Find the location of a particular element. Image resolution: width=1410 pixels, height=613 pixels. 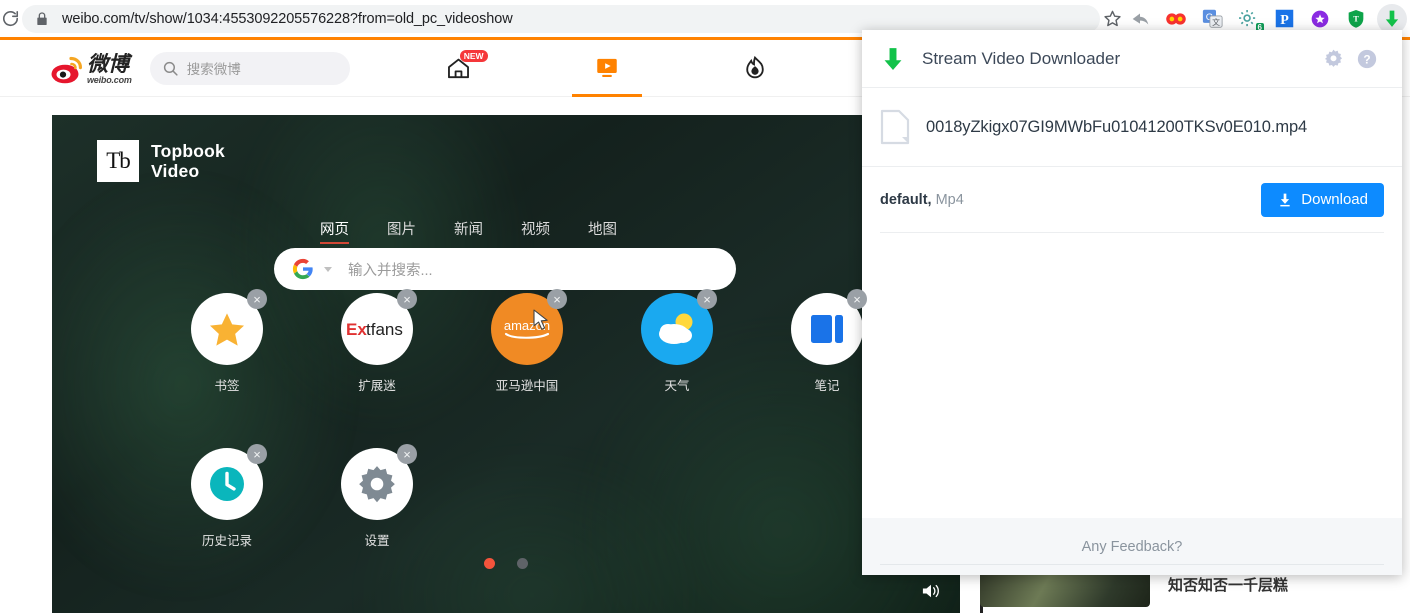

green-shield-icon: T is located at coordinates (1356, 19).